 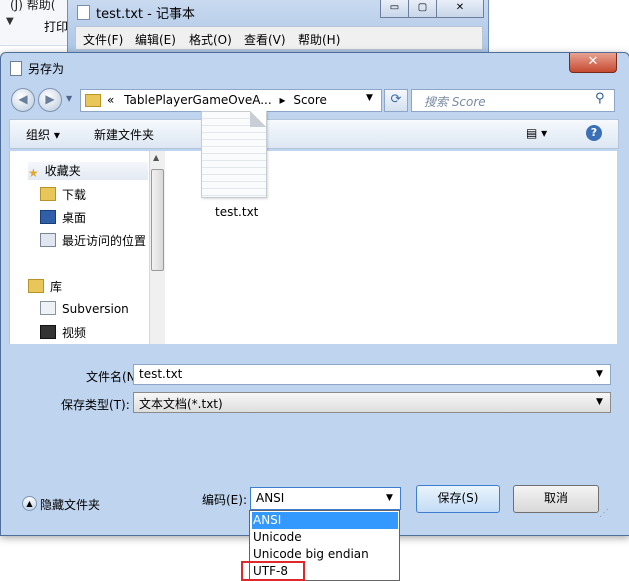 I want to click on cancel-button: 取消, so click(x=556, y=499).